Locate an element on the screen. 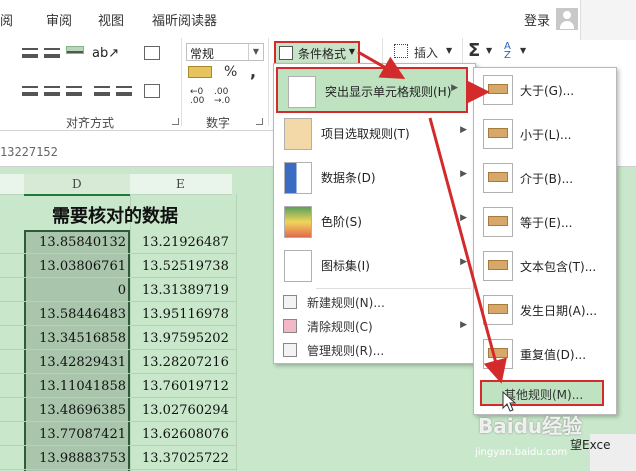 The width and height of the screenshot is (636, 471). cell-d: 13.03806761 is located at coordinates (82, 266).